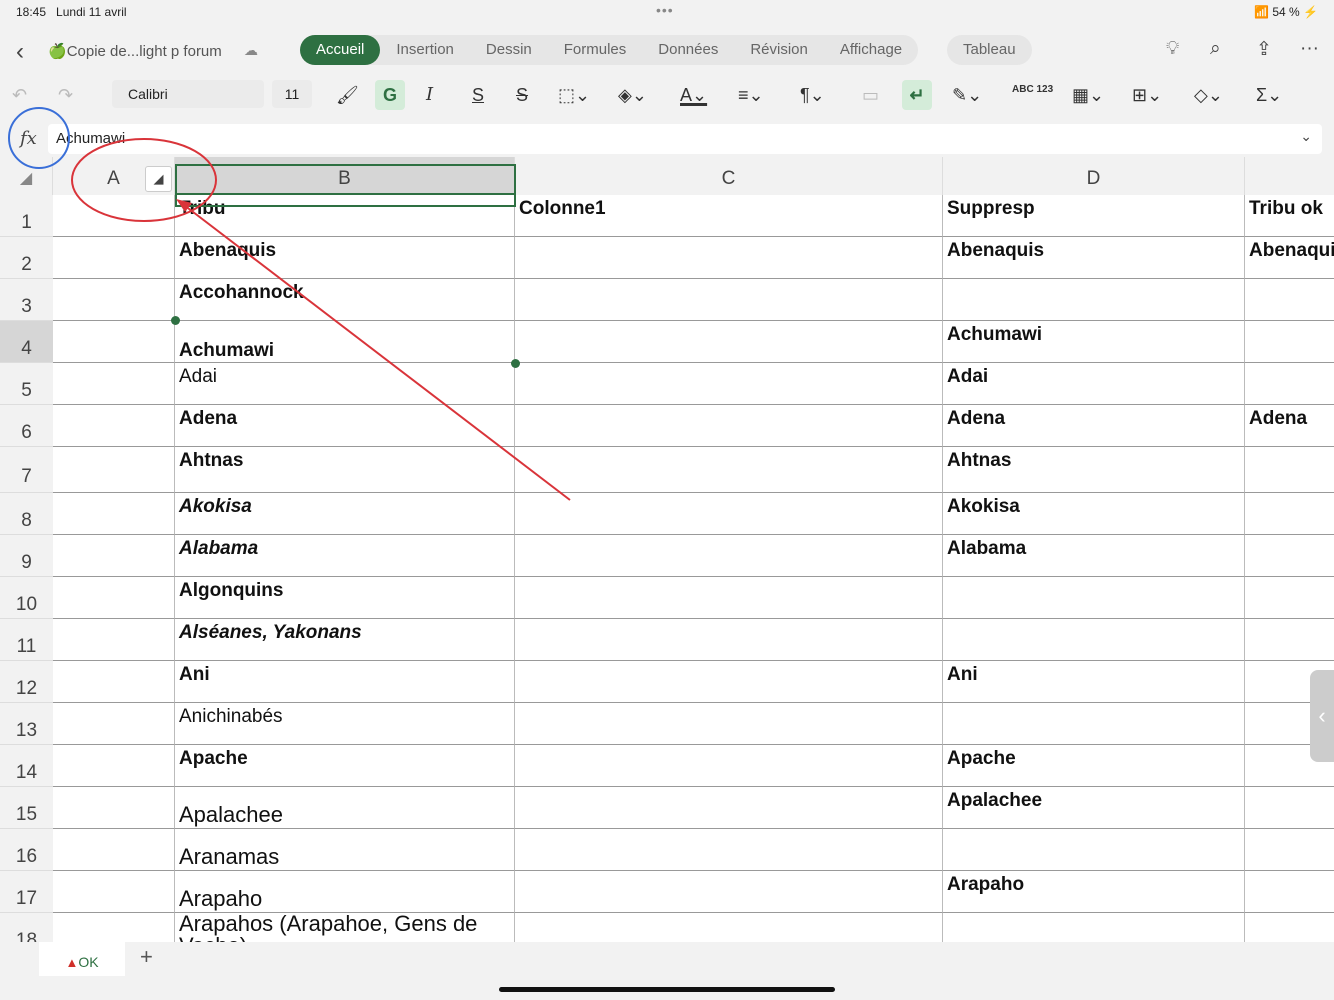 Image resolution: width=1334 pixels, height=1000 pixels. What do you see at coordinates (292, 94) in the screenshot?
I see `font-size-field: 11` at bounding box center [292, 94].